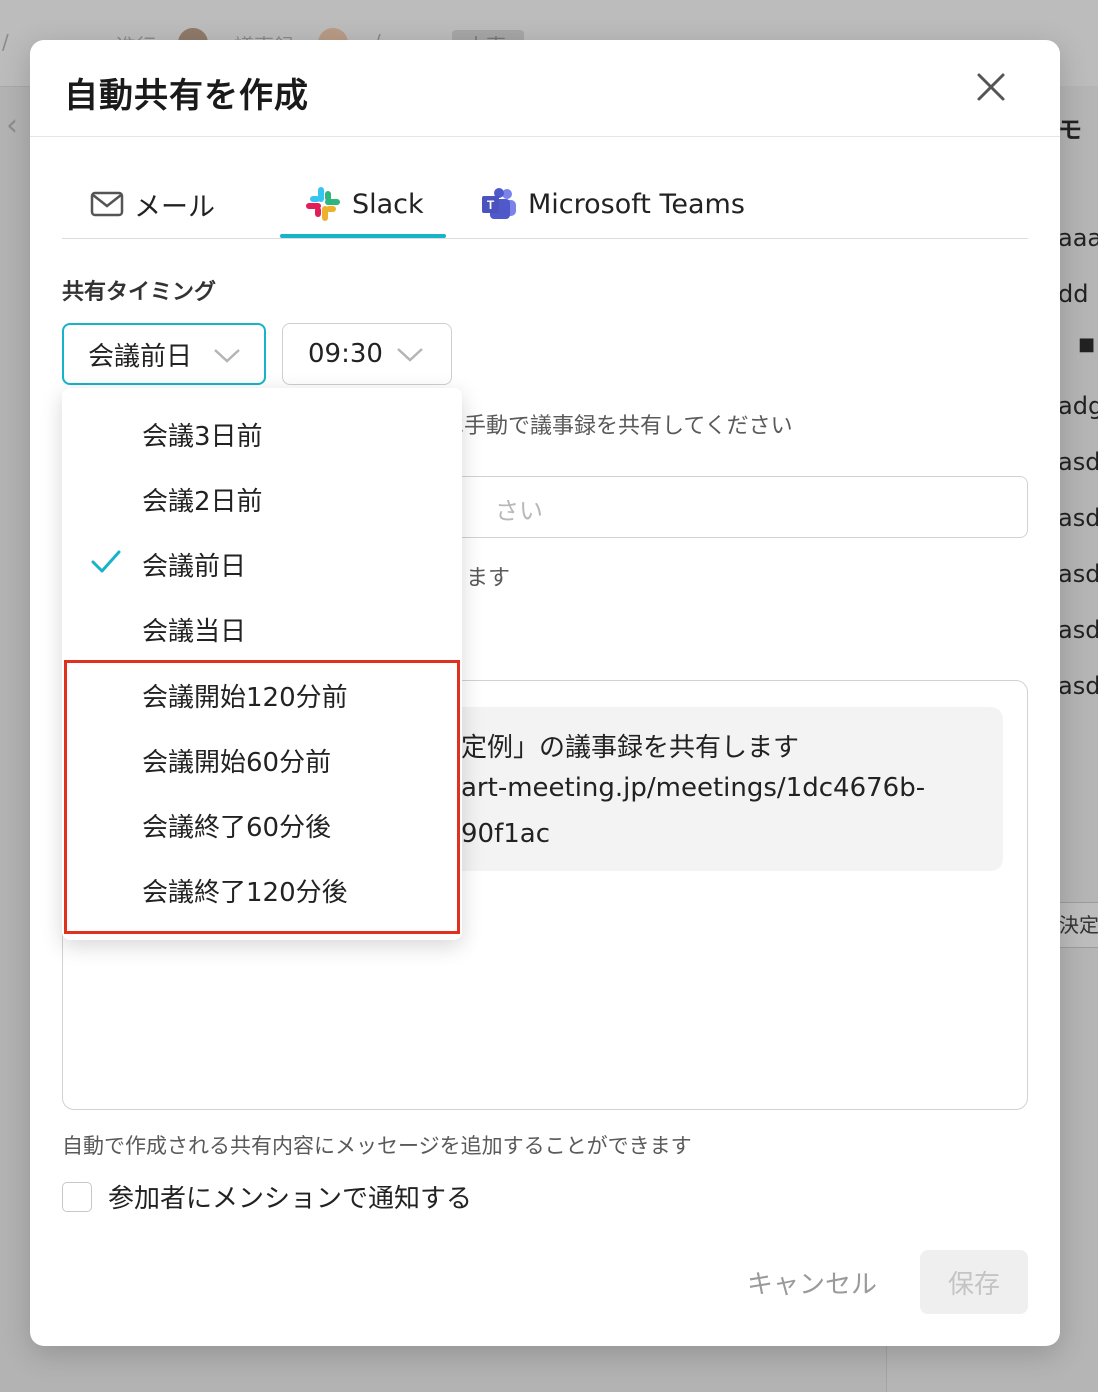  What do you see at coordinates (617, 426) in the screenshot?
I see `manual-share-helper: は手動で議事録を共有してください` at bounding box center [617, 426].